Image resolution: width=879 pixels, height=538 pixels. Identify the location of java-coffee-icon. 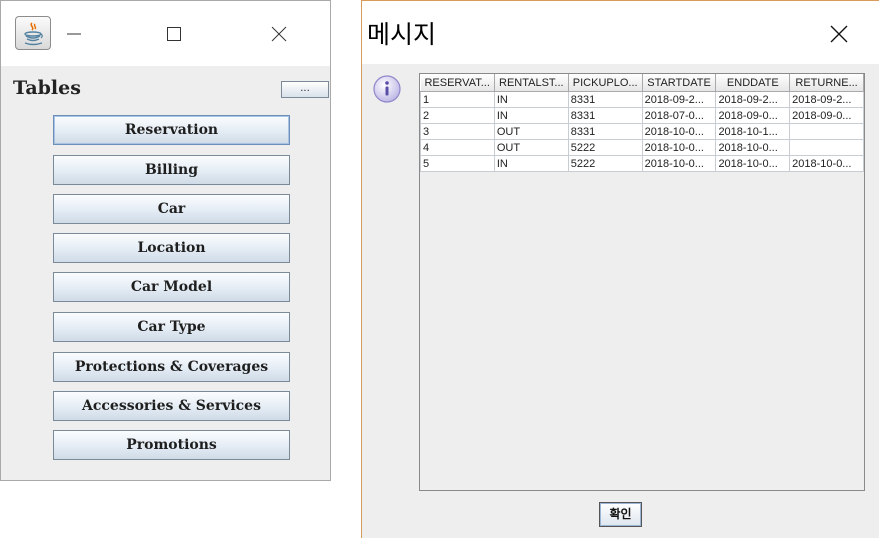
(33, 33).